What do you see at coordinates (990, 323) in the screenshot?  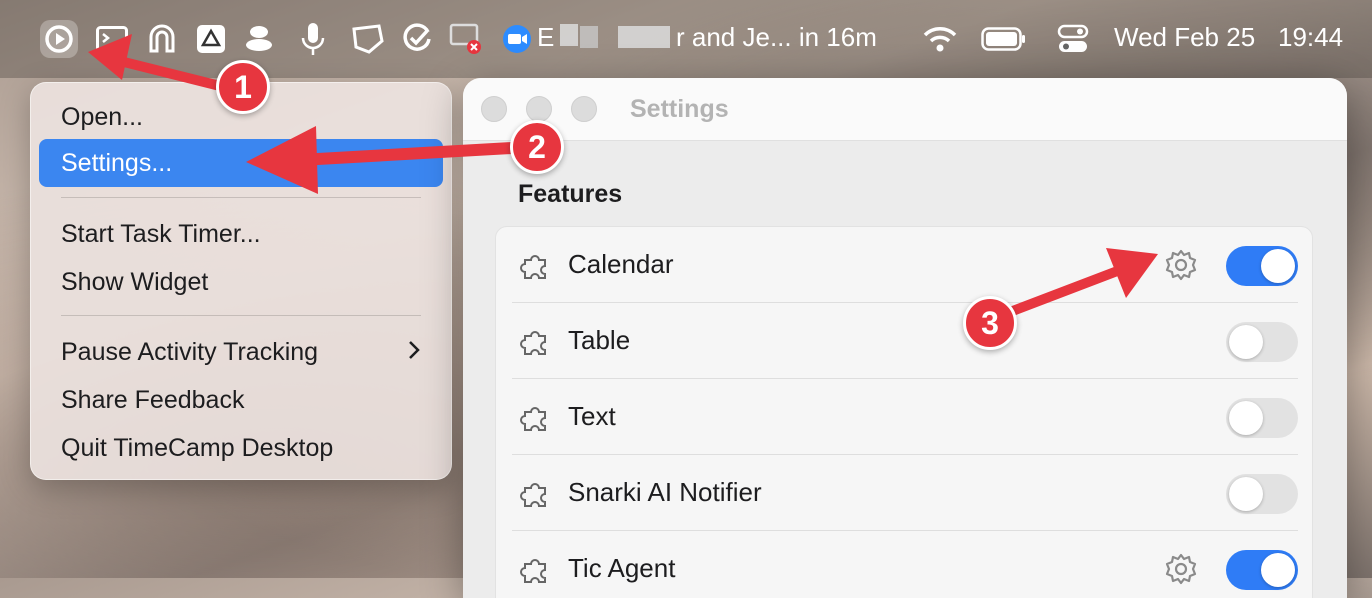 I see `annotation-badge-3: 3` at bounding box center [990, 323].